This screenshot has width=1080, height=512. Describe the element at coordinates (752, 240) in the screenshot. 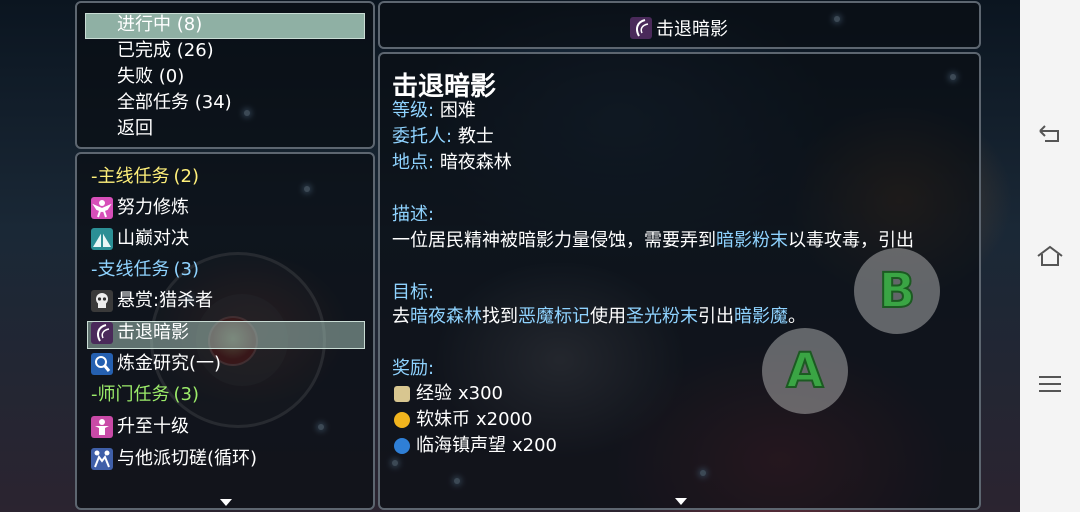

I see `description-item: 暗影粉末` at that location.